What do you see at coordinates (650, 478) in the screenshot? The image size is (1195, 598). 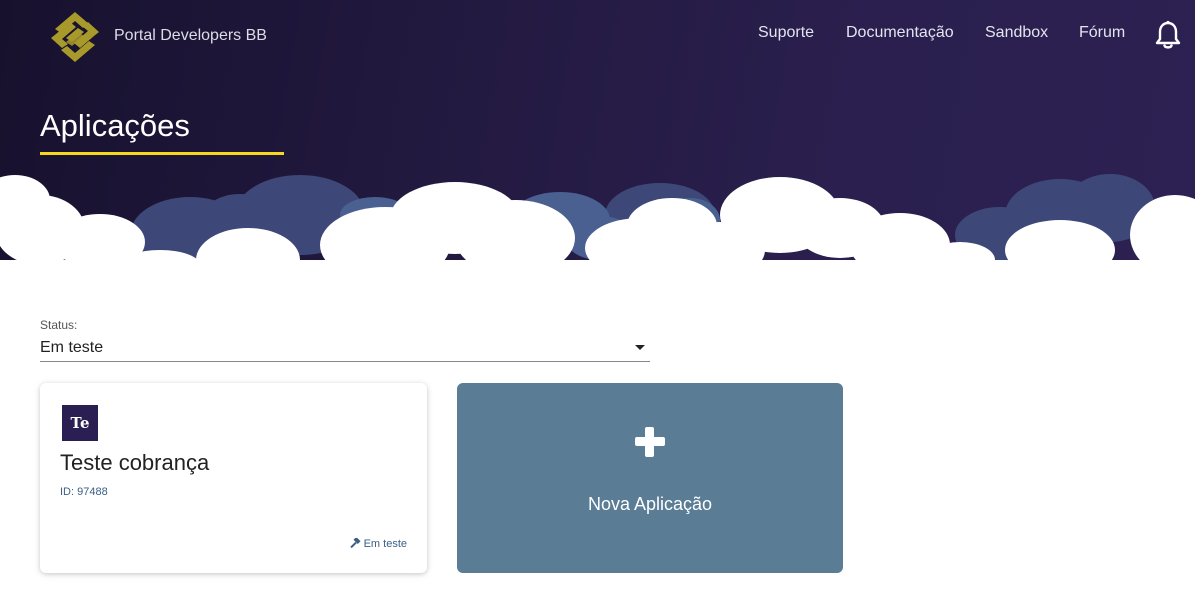 I see `new-application-button: Nova Aplicação` at bounding box center [650, 478].